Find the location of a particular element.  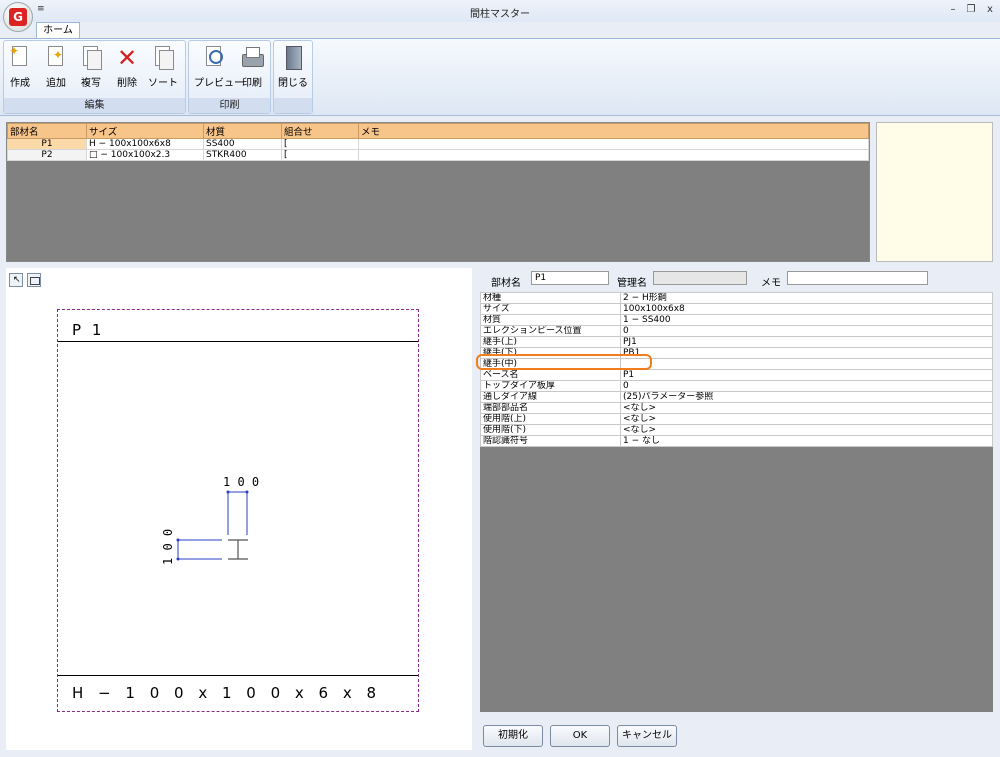

property-row: 材種 2 − H形鋼 is located at coordinates (736, 298).